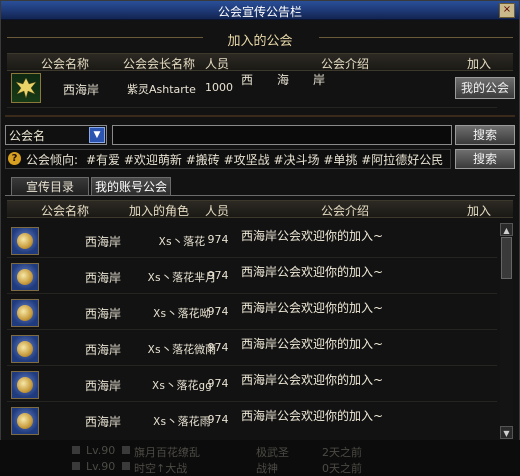 This screenshot has width=520, height=476. I want to click on bg-name-2: 时空↑大战, so click(161, 468).